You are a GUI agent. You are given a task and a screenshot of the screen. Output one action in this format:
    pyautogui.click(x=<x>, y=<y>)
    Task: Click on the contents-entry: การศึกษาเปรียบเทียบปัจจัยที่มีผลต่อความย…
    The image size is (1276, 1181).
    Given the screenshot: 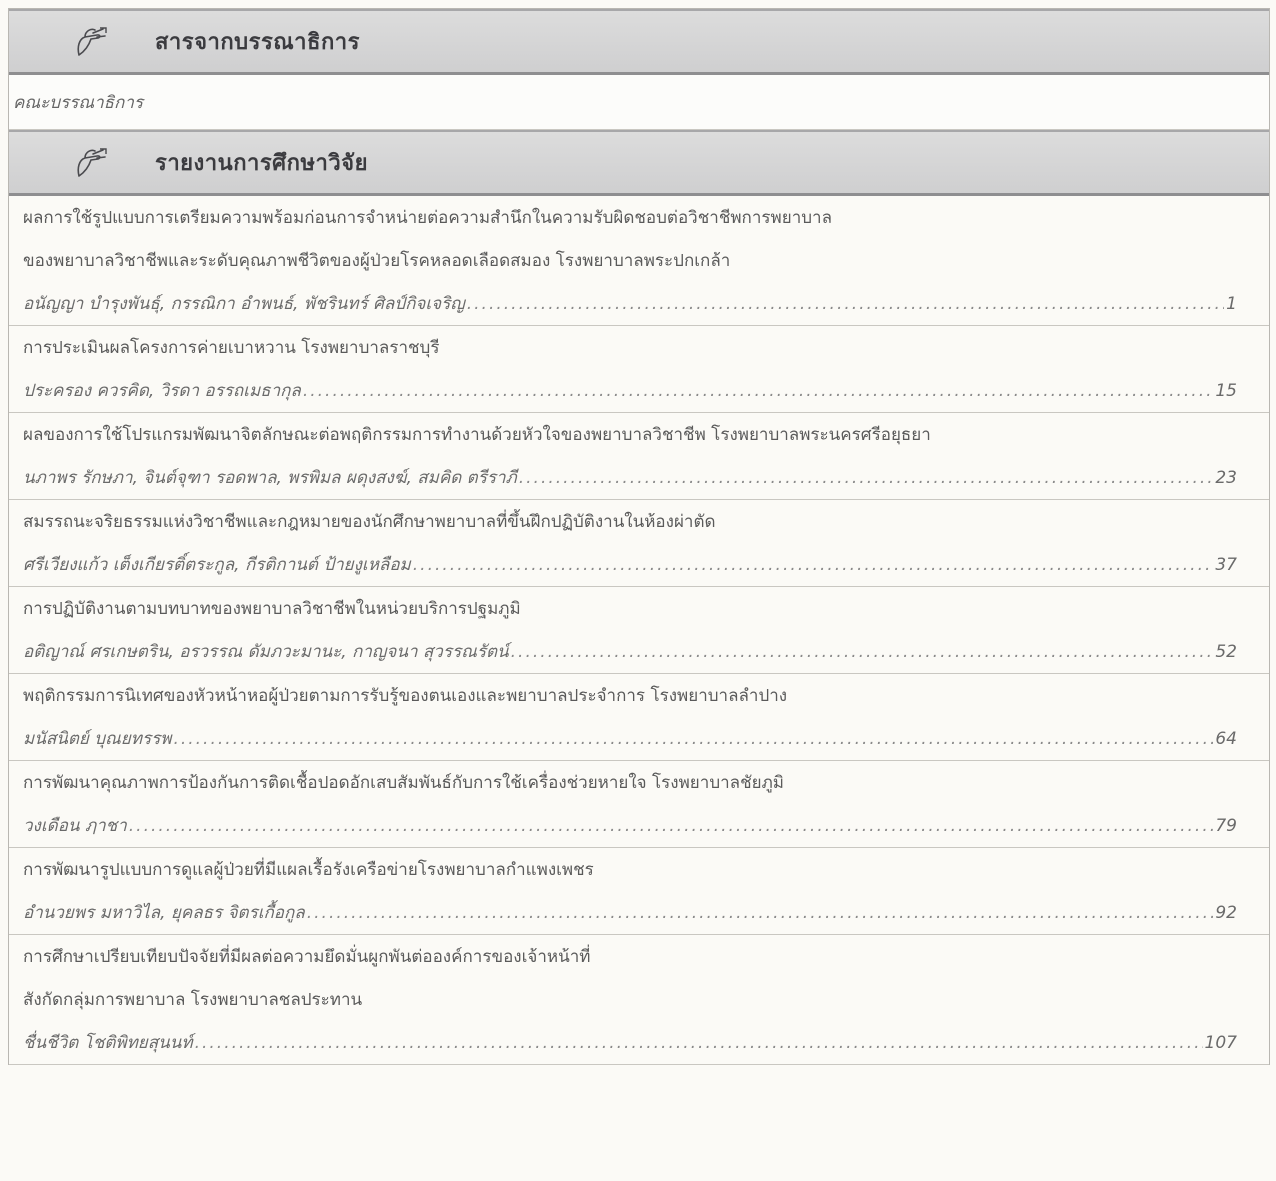 What is the action you would take?
    pyautogui.click(x=639, y=1000)
    